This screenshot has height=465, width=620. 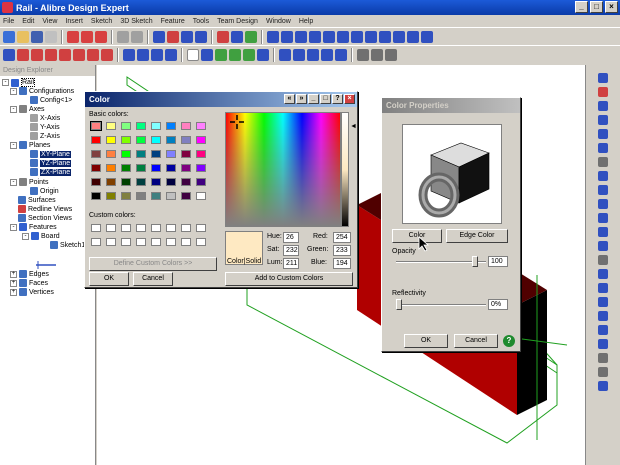 I want to click on close-icon: ×, so click(x=349, y=99).